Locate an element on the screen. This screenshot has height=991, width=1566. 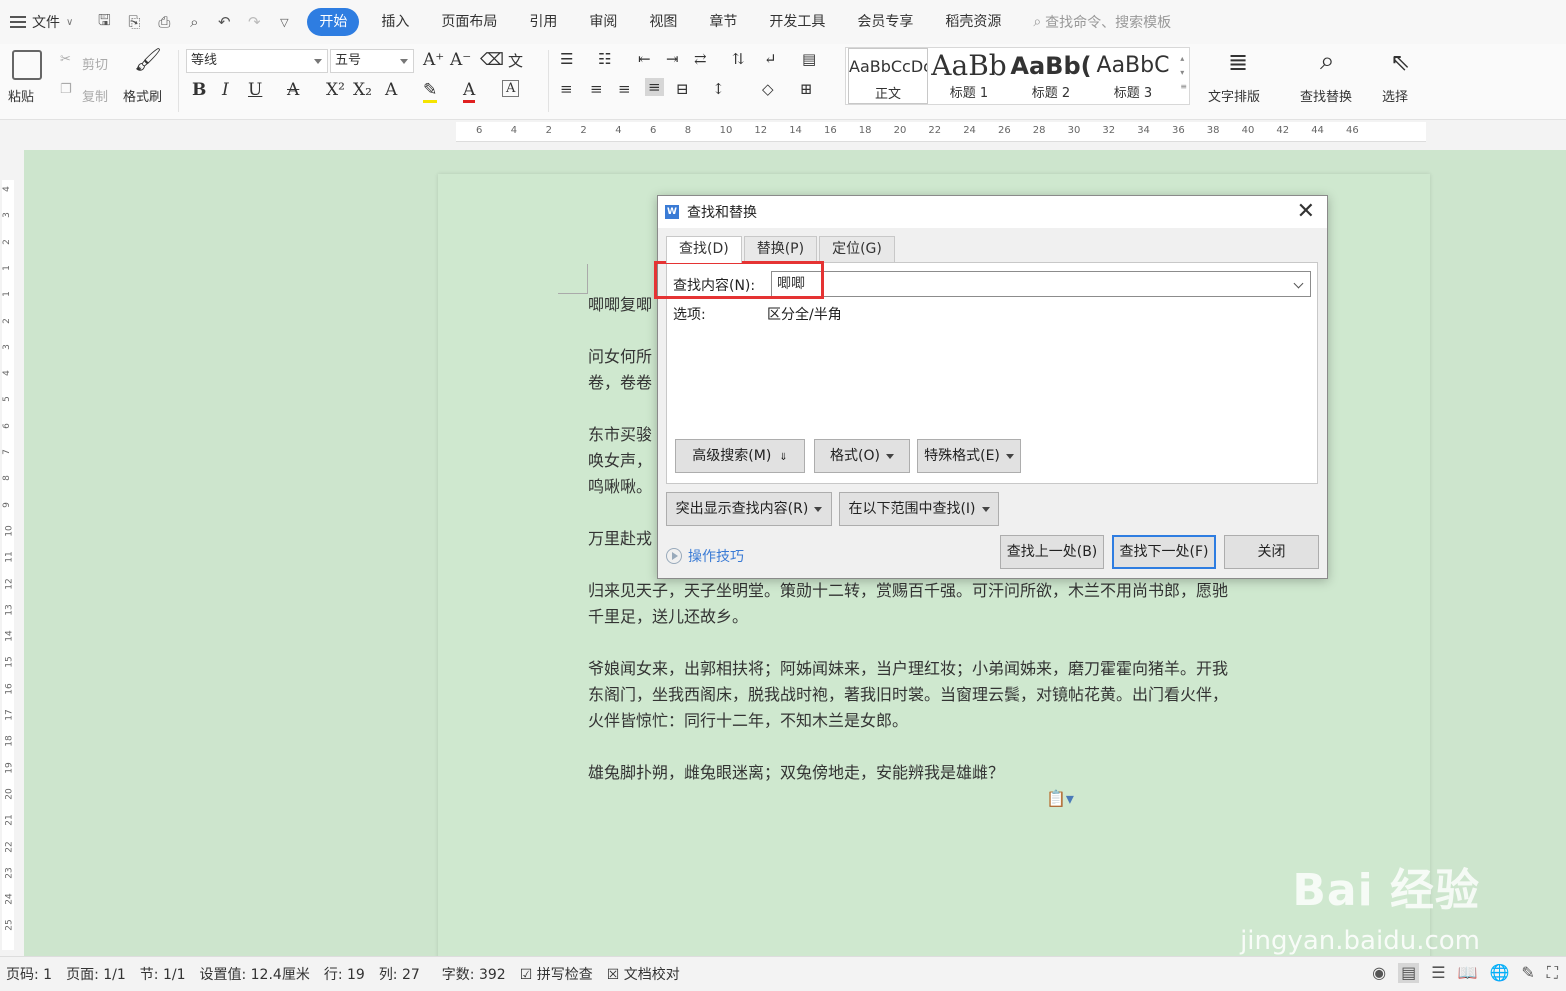
format-dropdown-button: 格式(O) is located at coordinates (862, 456).